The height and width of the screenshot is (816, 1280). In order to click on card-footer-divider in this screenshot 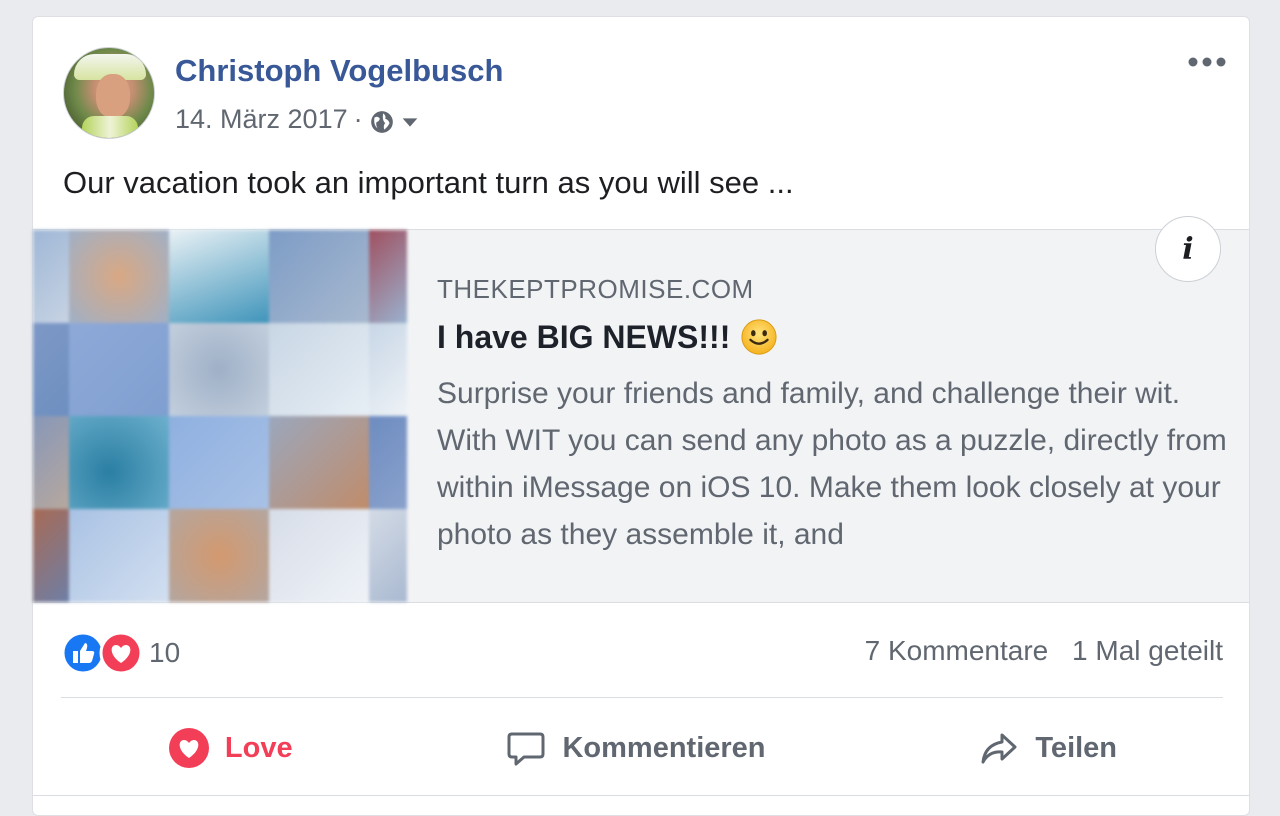, I will do `click(641, 795)`.